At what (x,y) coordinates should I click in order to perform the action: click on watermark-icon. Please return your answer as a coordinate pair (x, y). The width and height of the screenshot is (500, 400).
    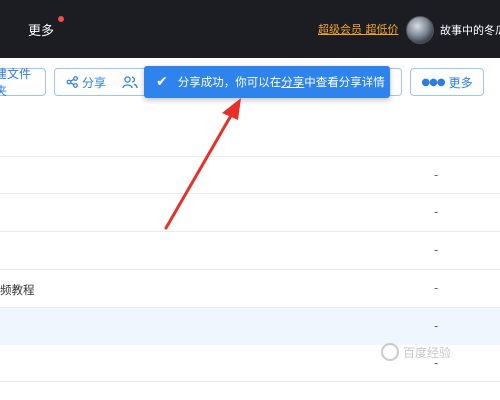
    Looking at the image, I should click on (390, 352).